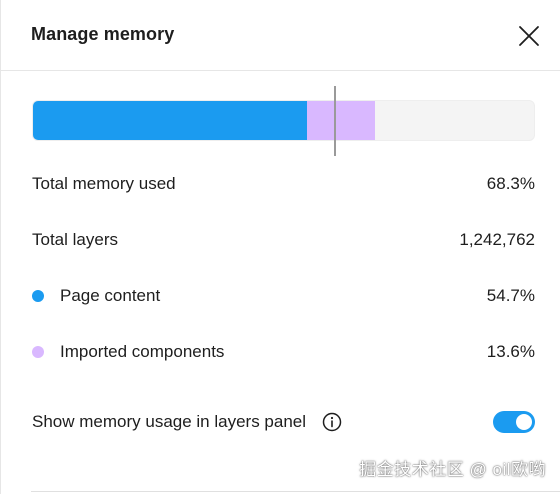  I want to click on show-memory-setting-row: Show memory usage in layers panel, so click(283, 422).